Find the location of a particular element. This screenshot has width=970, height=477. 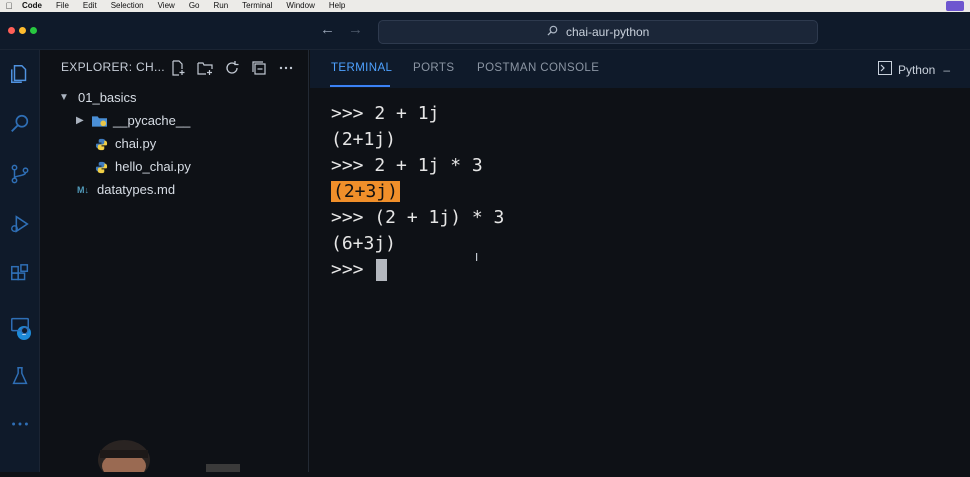

folder-icon is located at coordinates (99, 121).